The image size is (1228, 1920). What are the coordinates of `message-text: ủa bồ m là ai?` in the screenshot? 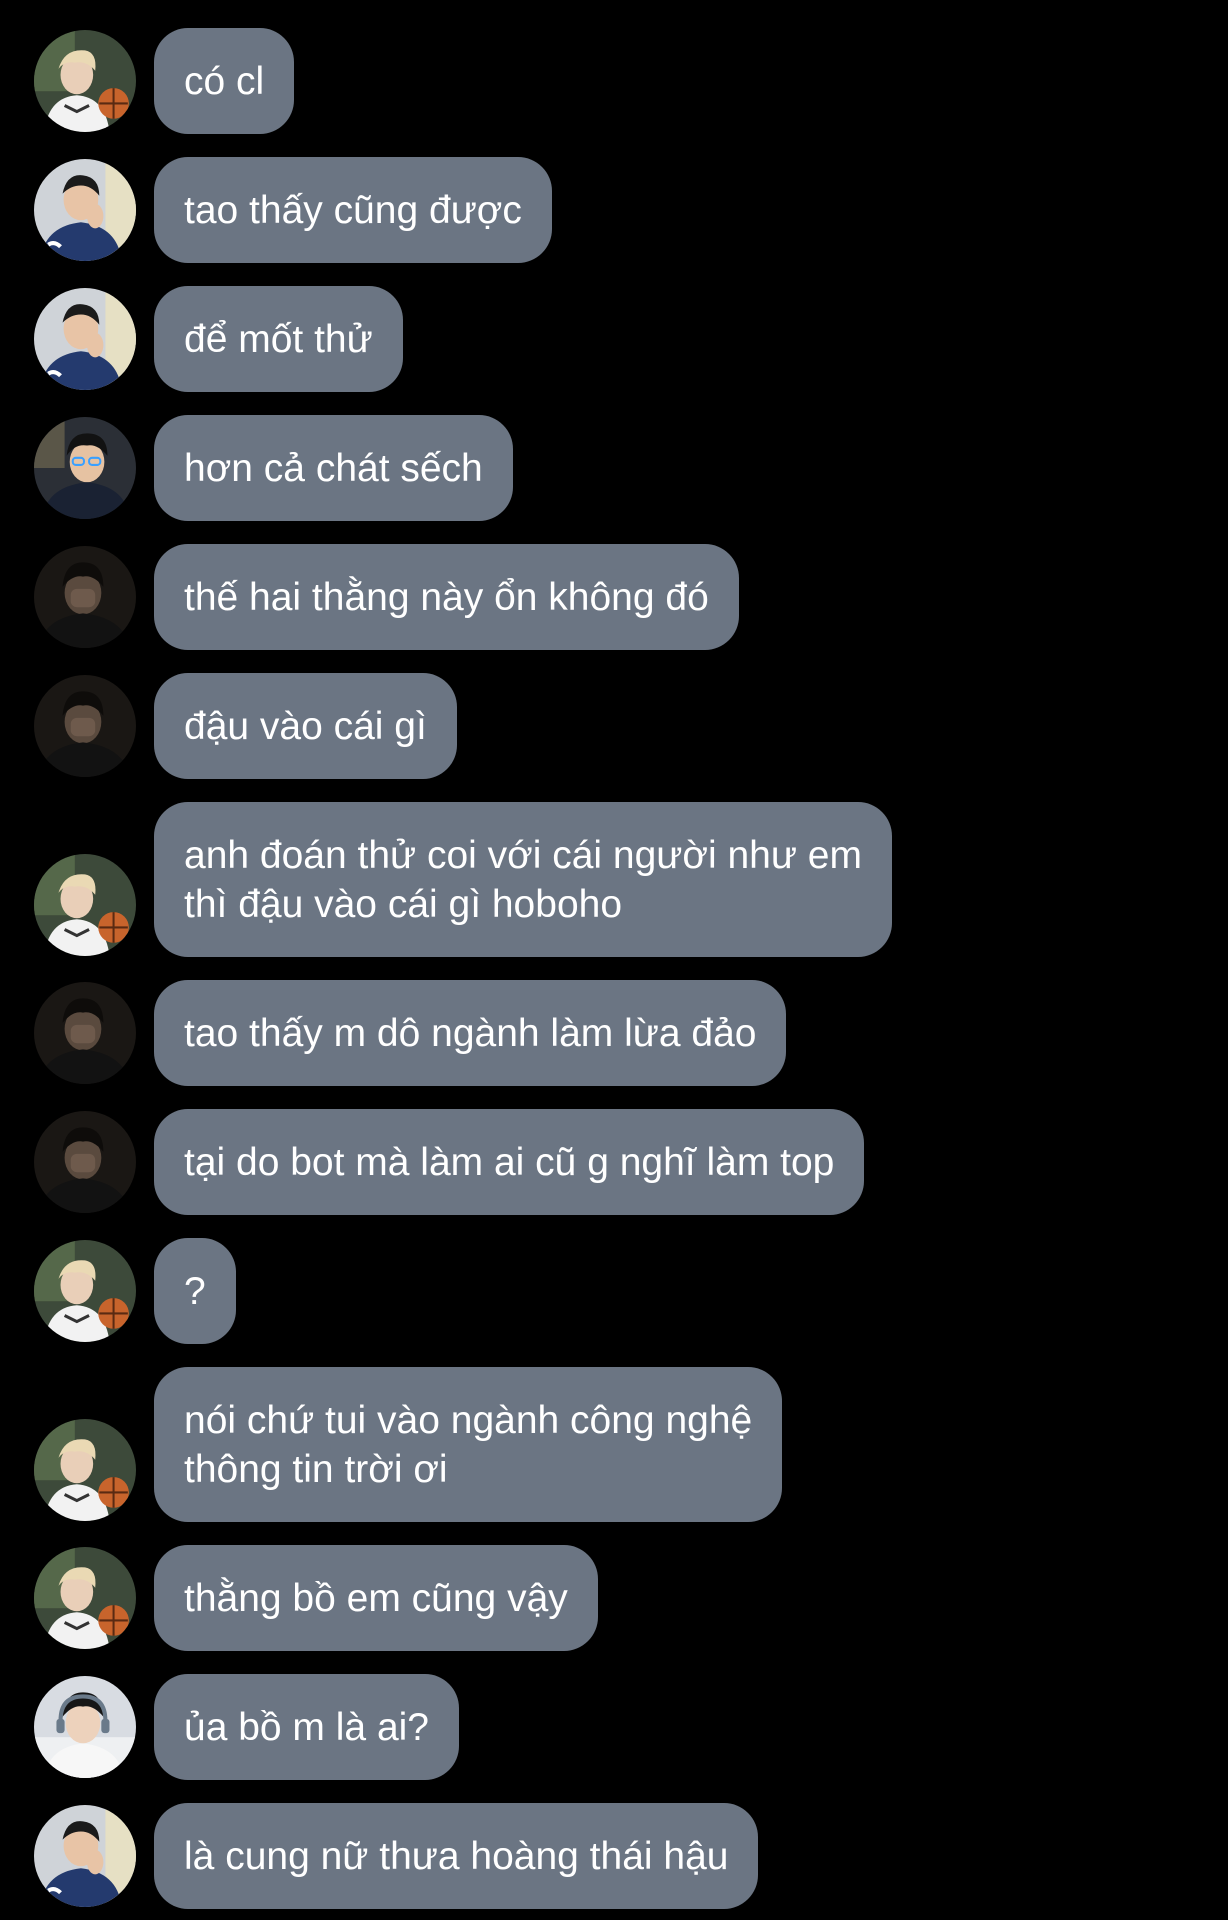 It's located at (306, 1727).